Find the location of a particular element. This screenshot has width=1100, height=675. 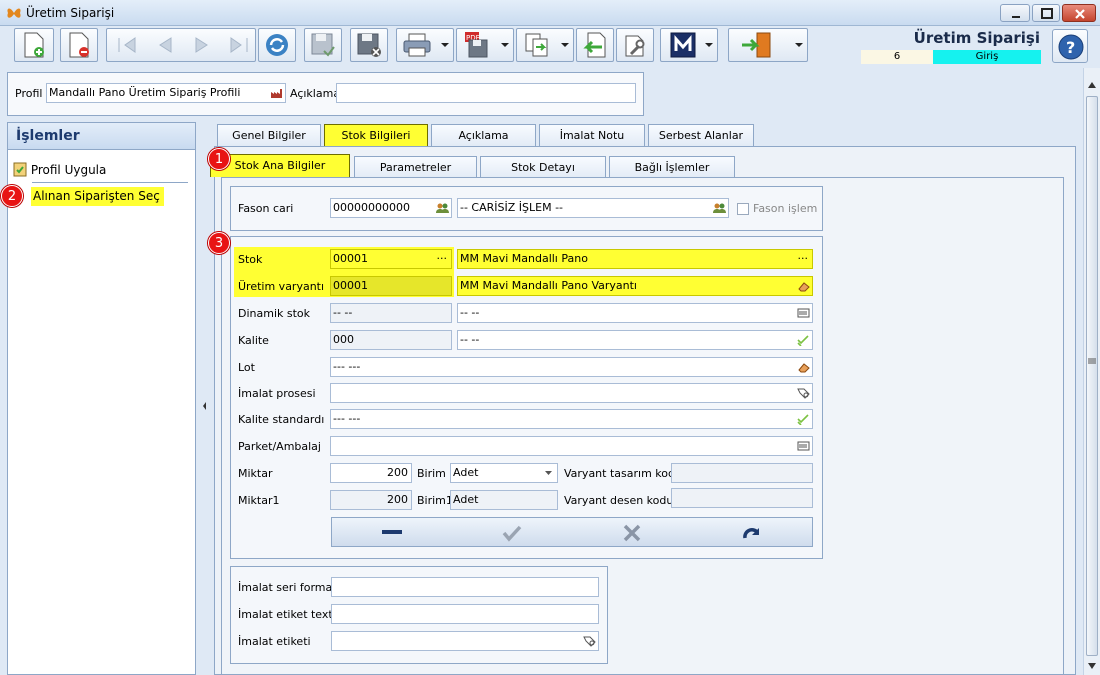

last-record-icon is located at coordinates (239, 45).